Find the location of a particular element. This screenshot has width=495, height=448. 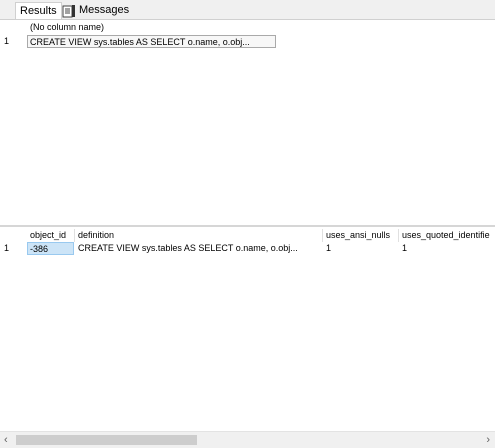

messages-icon is located at coordinates (69, 11).